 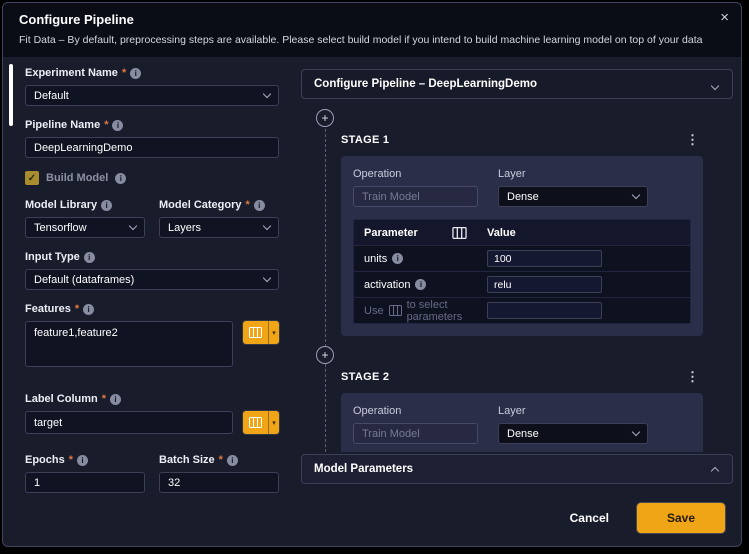 I want to click on parameter-row-units: units i, so click(x=522, y=258).